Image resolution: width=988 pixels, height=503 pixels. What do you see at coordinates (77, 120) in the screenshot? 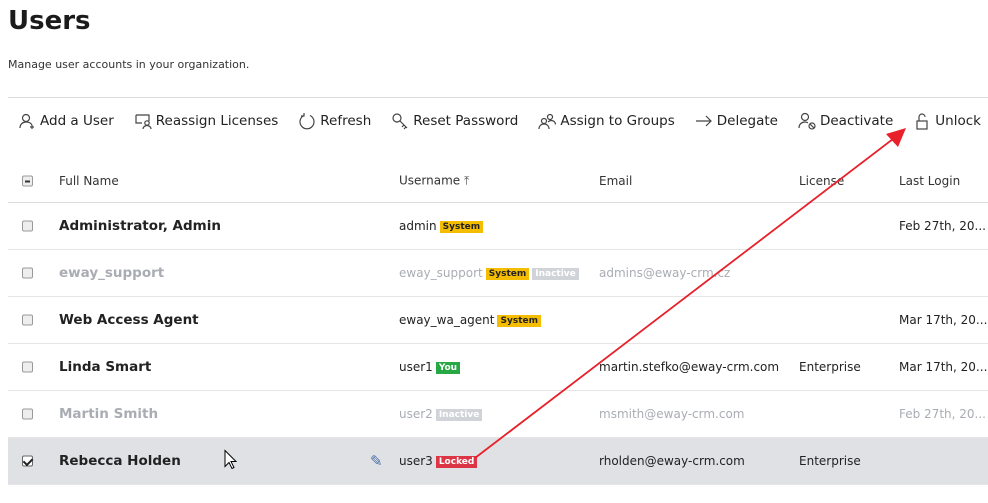
I see `toolbar-button-label: Add a User` at bounding box center [77, 120].